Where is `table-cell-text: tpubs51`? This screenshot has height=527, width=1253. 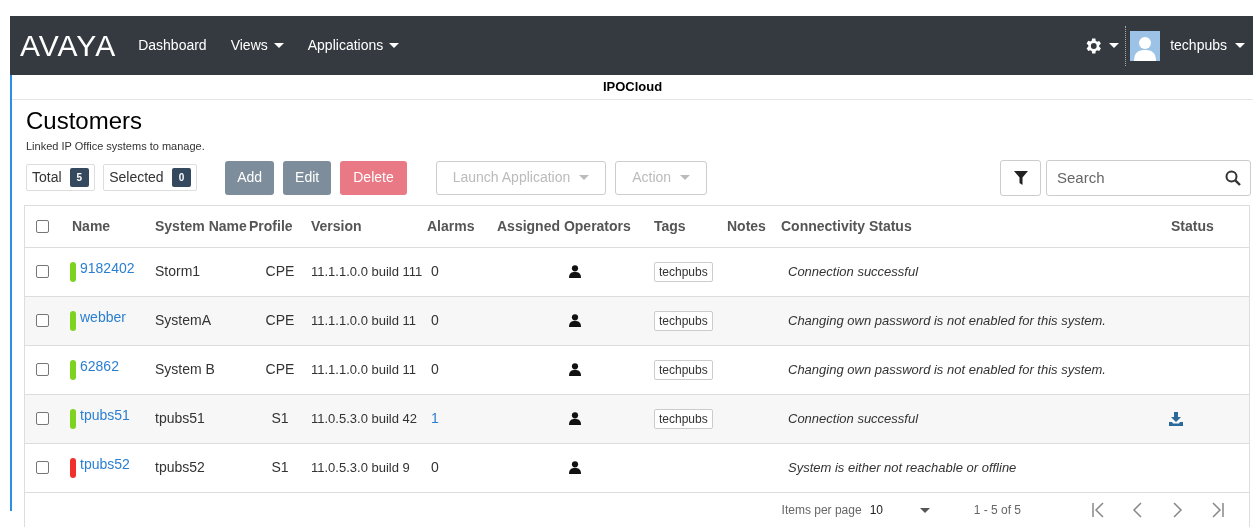 table-cell-text: tpubs51 is located at coordinates (179, 418).